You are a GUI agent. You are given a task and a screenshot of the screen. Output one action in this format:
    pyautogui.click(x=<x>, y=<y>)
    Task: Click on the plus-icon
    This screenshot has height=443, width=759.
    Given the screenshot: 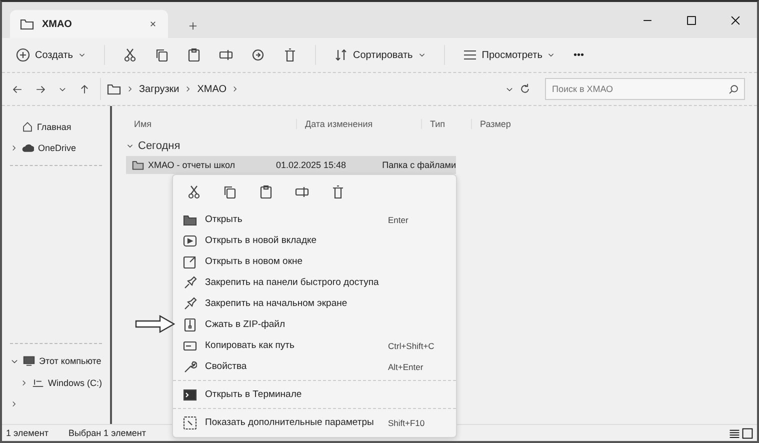 What is the action you would take?
    pyautogui.click(x=193, y=26)
    